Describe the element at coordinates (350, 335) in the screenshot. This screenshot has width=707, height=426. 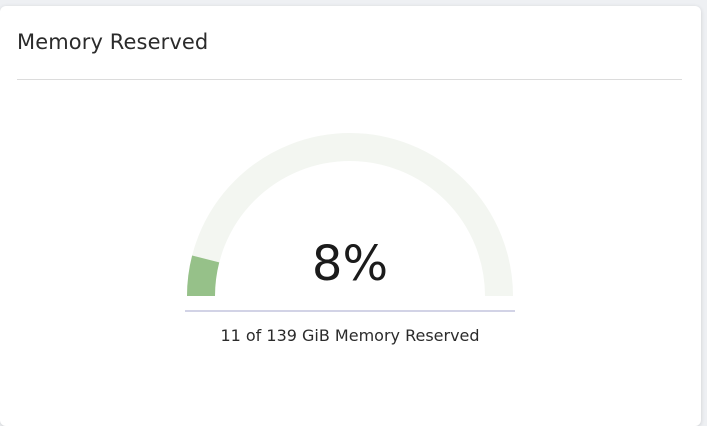
I see `gauge-caption: 11 of 139 GiB Memory Reserved` at that location.